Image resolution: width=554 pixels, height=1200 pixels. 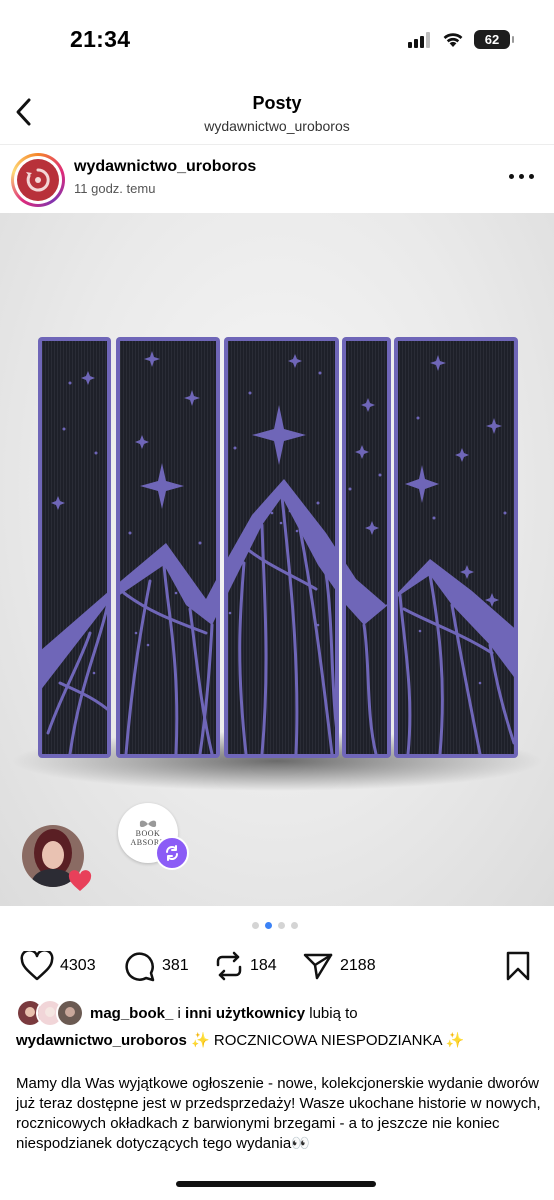 I want to click on like-button: 4303, so click(x=58, y=966).